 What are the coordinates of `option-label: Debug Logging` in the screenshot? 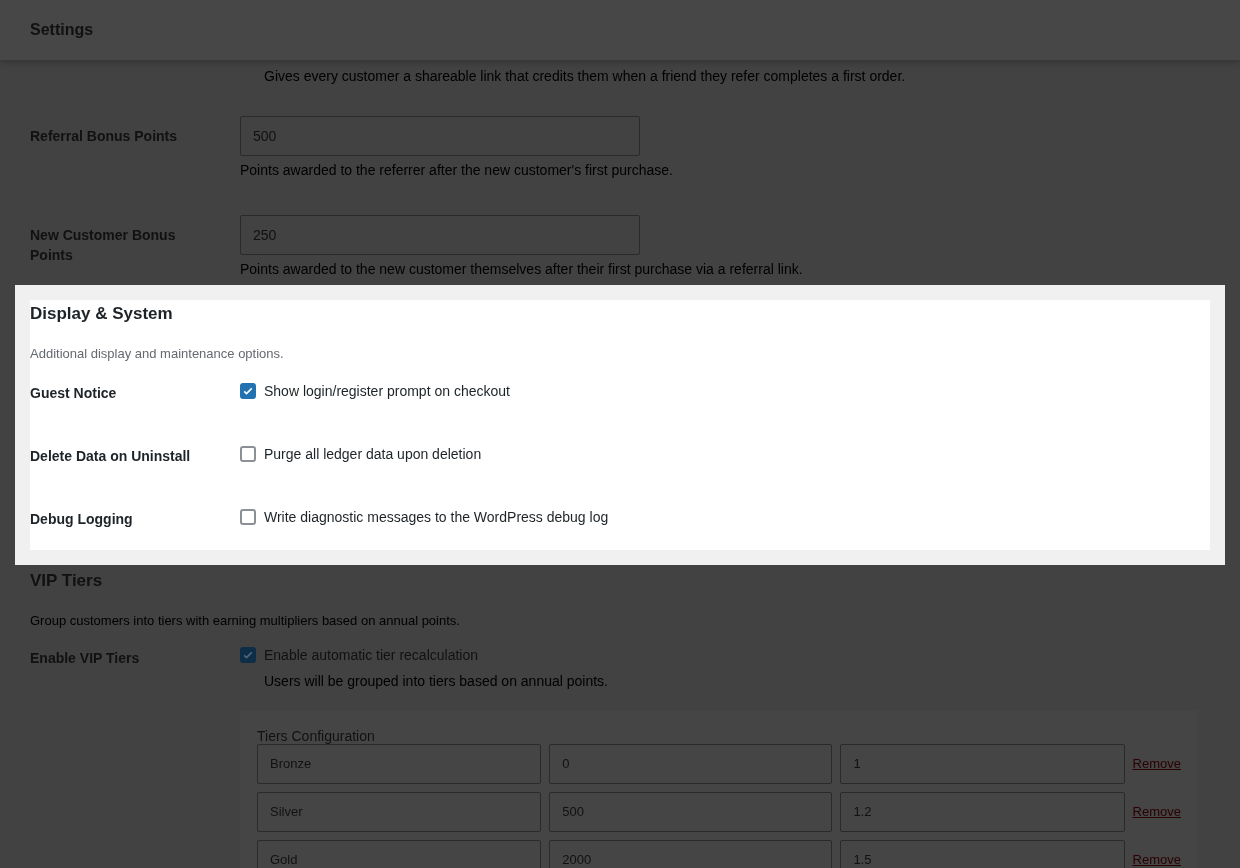 It's located at (81, 518).